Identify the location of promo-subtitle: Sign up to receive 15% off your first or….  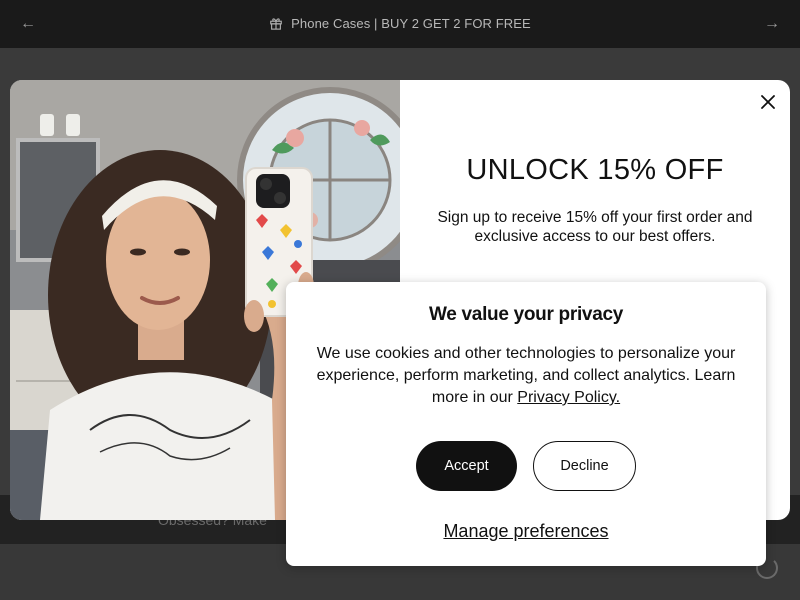
(595, 227).